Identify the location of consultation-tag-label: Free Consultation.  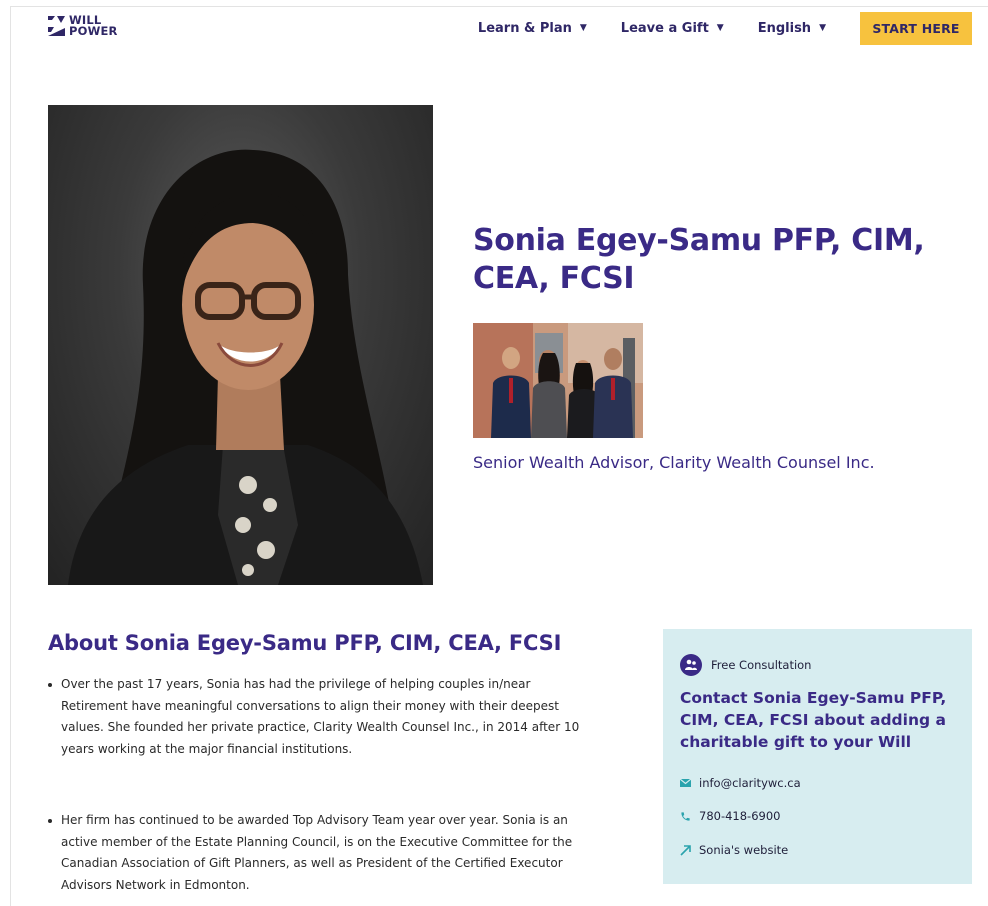
(761, 665).